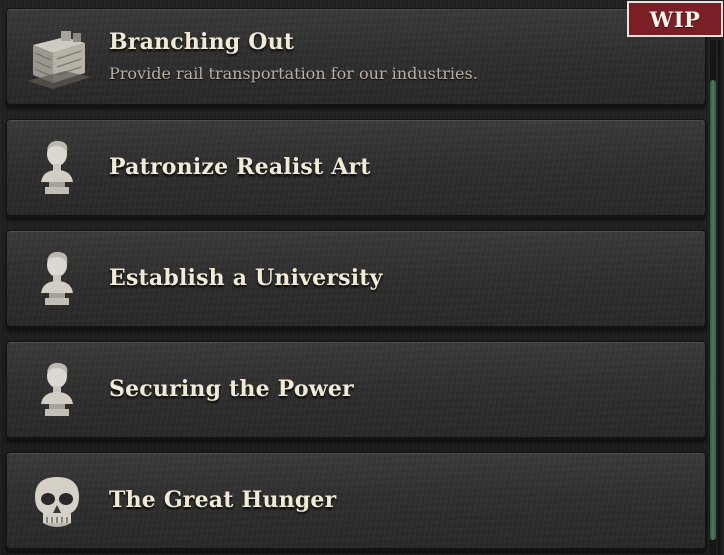 The height and width of the screenshot is (555, 724). I want to click on decision-title: The Great Hunger, so click(223, 500).